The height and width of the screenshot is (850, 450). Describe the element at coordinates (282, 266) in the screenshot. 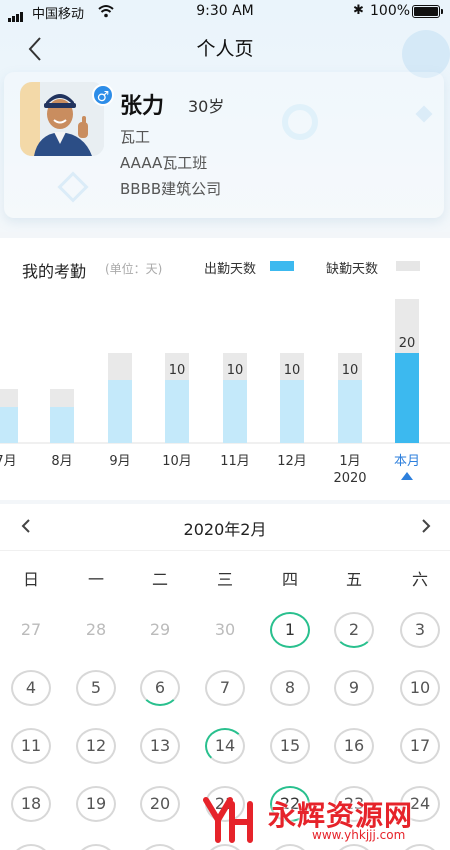

I see `legend-present-swatch` at that location.